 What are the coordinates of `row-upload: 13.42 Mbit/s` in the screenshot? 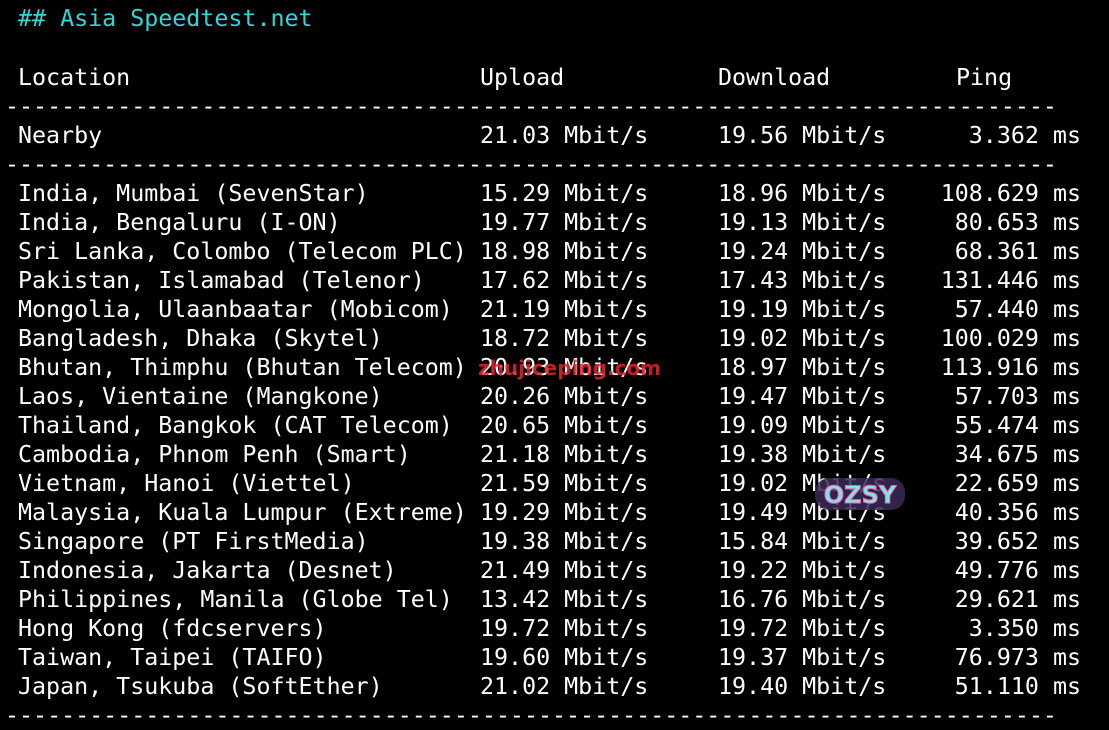 It's located at (564, 599).